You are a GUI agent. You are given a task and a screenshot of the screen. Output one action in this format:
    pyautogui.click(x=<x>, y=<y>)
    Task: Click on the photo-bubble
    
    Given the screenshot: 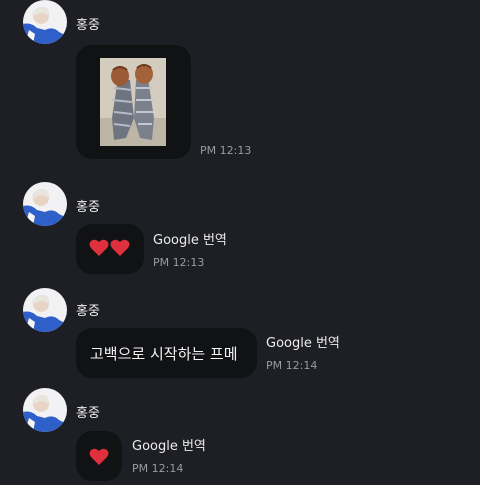 What is the action you would take?
    pyautogui.click(x=133, y=102)
    